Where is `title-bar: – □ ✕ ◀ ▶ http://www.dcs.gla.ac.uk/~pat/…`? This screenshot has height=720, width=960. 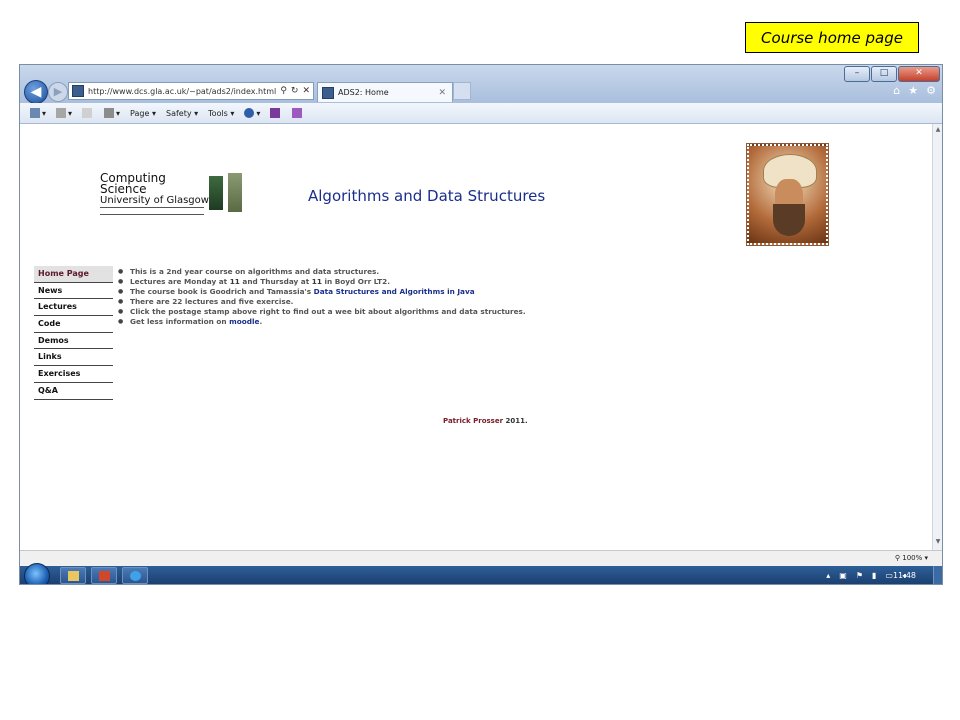 title-bar: – □ ✕ ◀ ▶ http://www.dcs.gla.ac.uk/~pat/… is located at coordinates (481, 84).